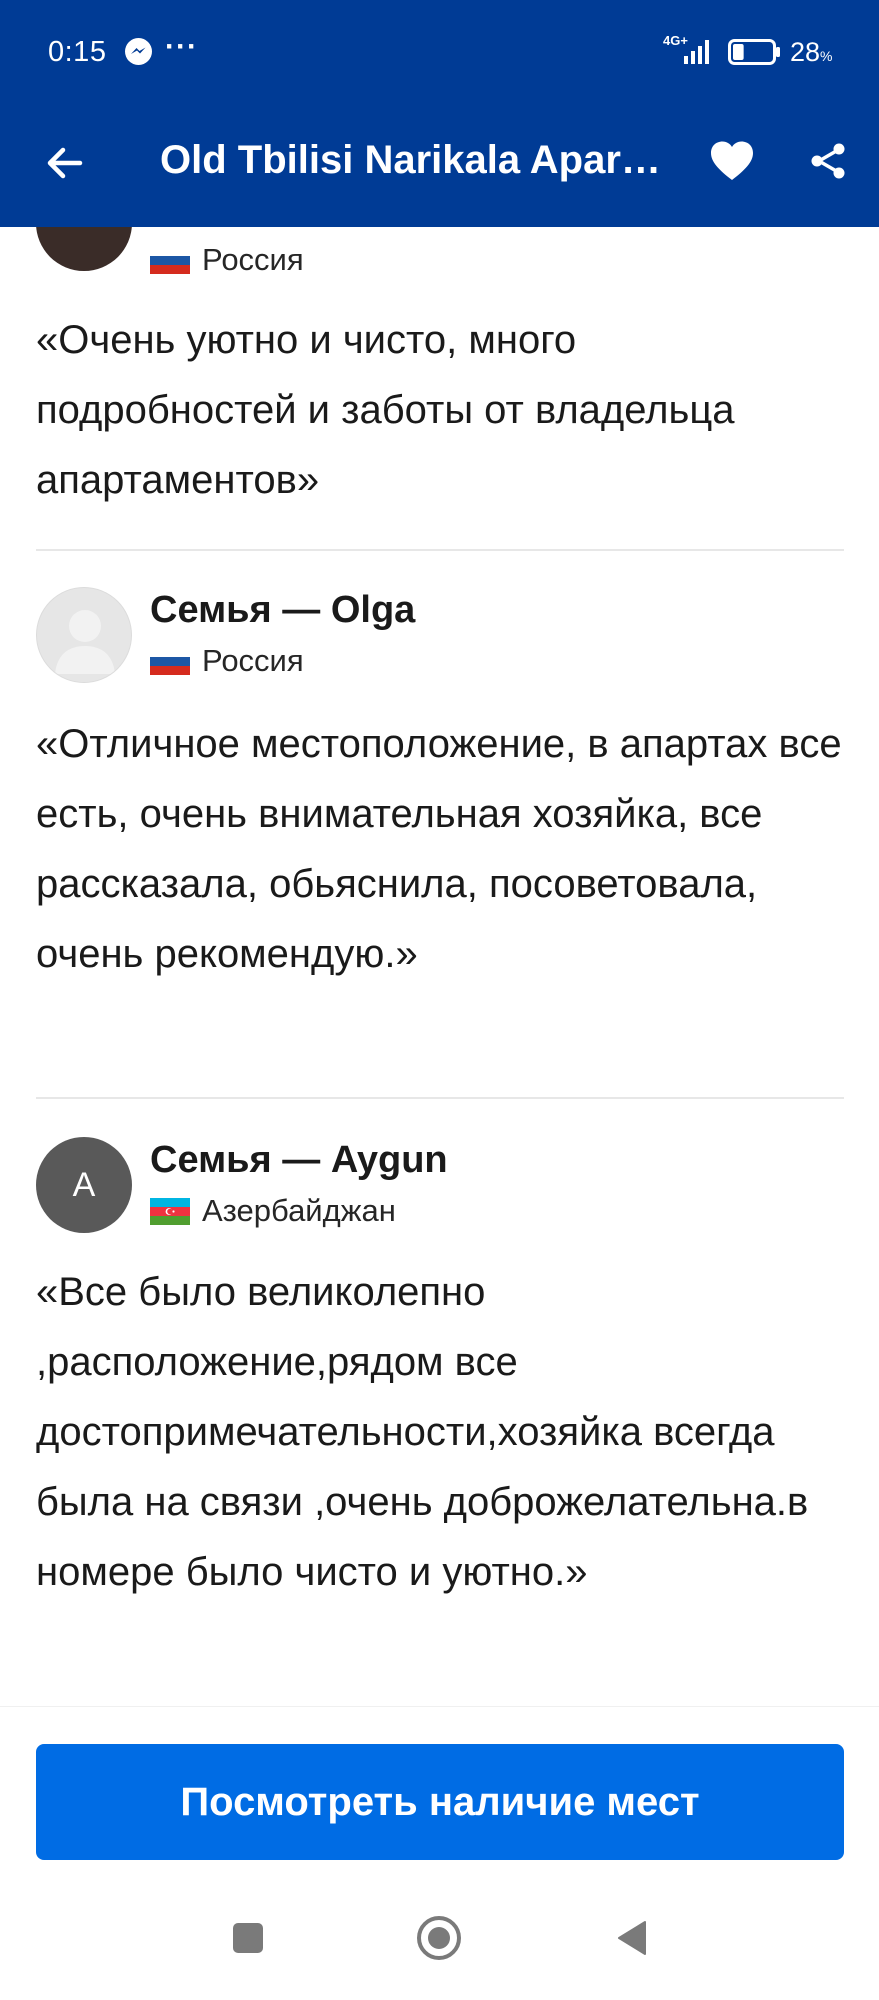 The width and height of the screenshot is (879, 2000). What do you see at coordinates (805, 52) in the screenshot?
I see `battery-percent-value: 28` at bounding box center [805, 52].